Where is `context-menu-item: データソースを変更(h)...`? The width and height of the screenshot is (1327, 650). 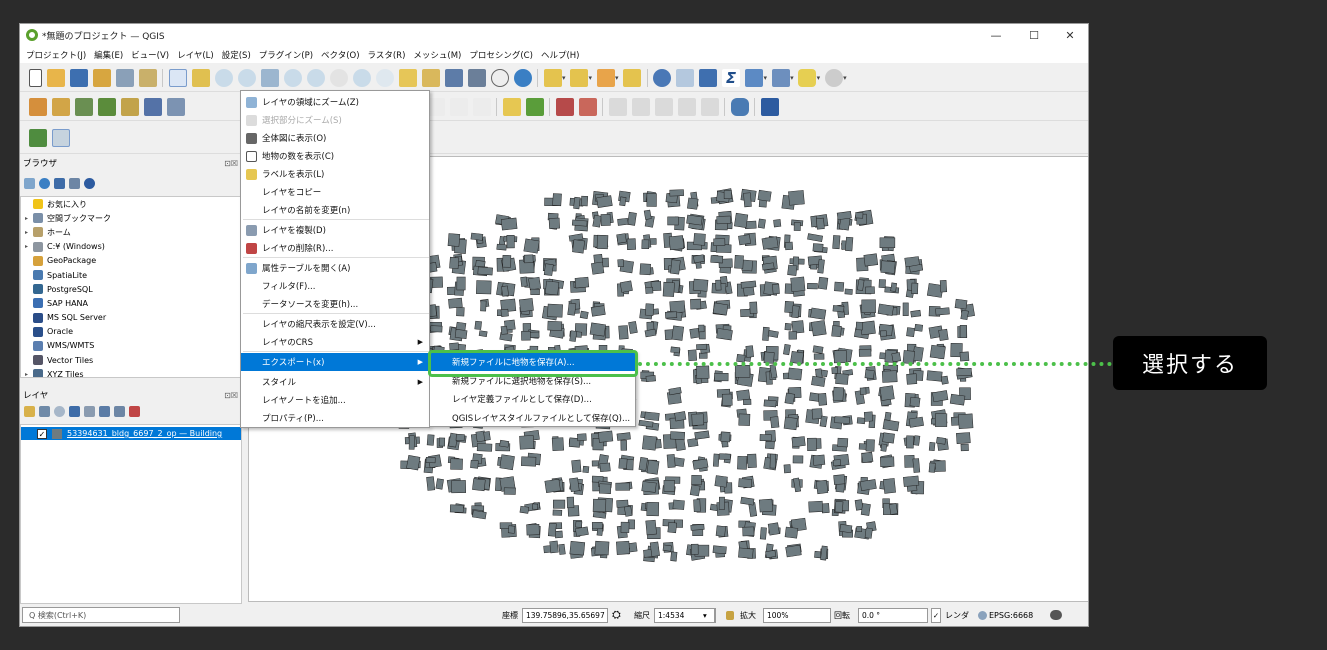 context-menu-item: データソースを変更(h)... is located at coordinates (335, 304).